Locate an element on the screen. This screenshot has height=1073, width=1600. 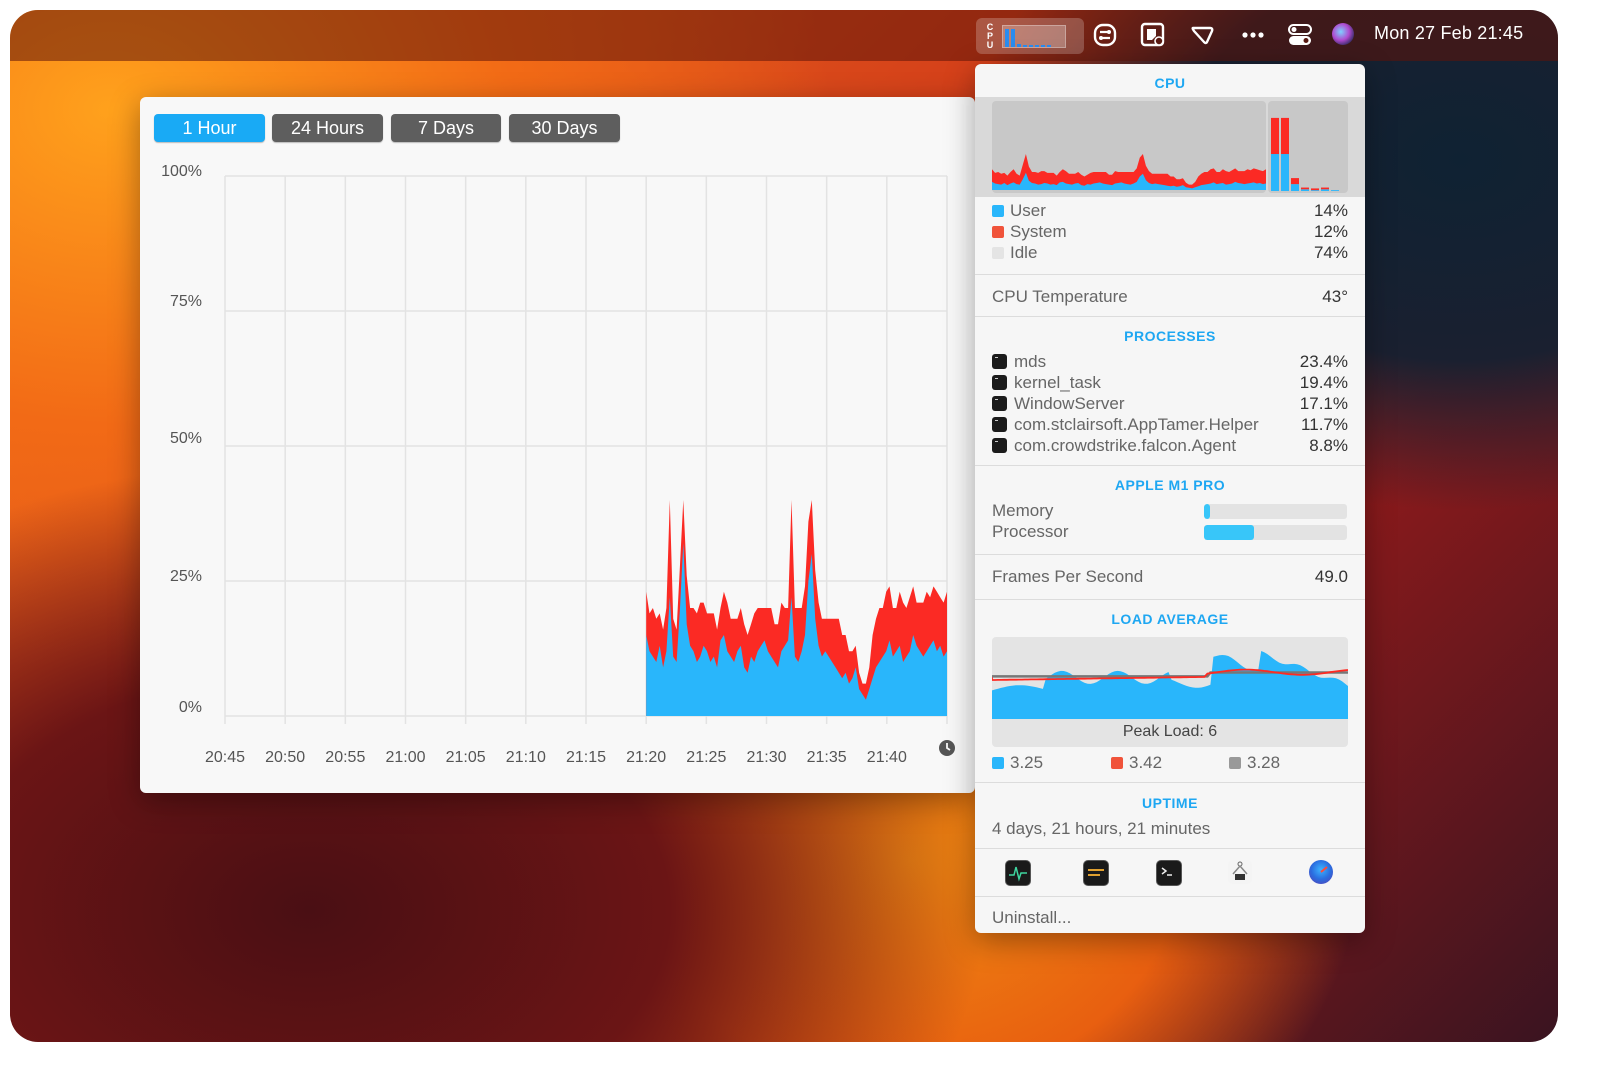
control-center-icon is located at coordinates (1300, 35).